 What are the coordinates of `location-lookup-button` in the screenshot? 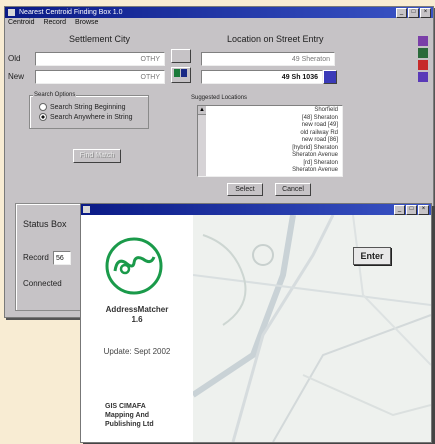 It's located at (330, 77).